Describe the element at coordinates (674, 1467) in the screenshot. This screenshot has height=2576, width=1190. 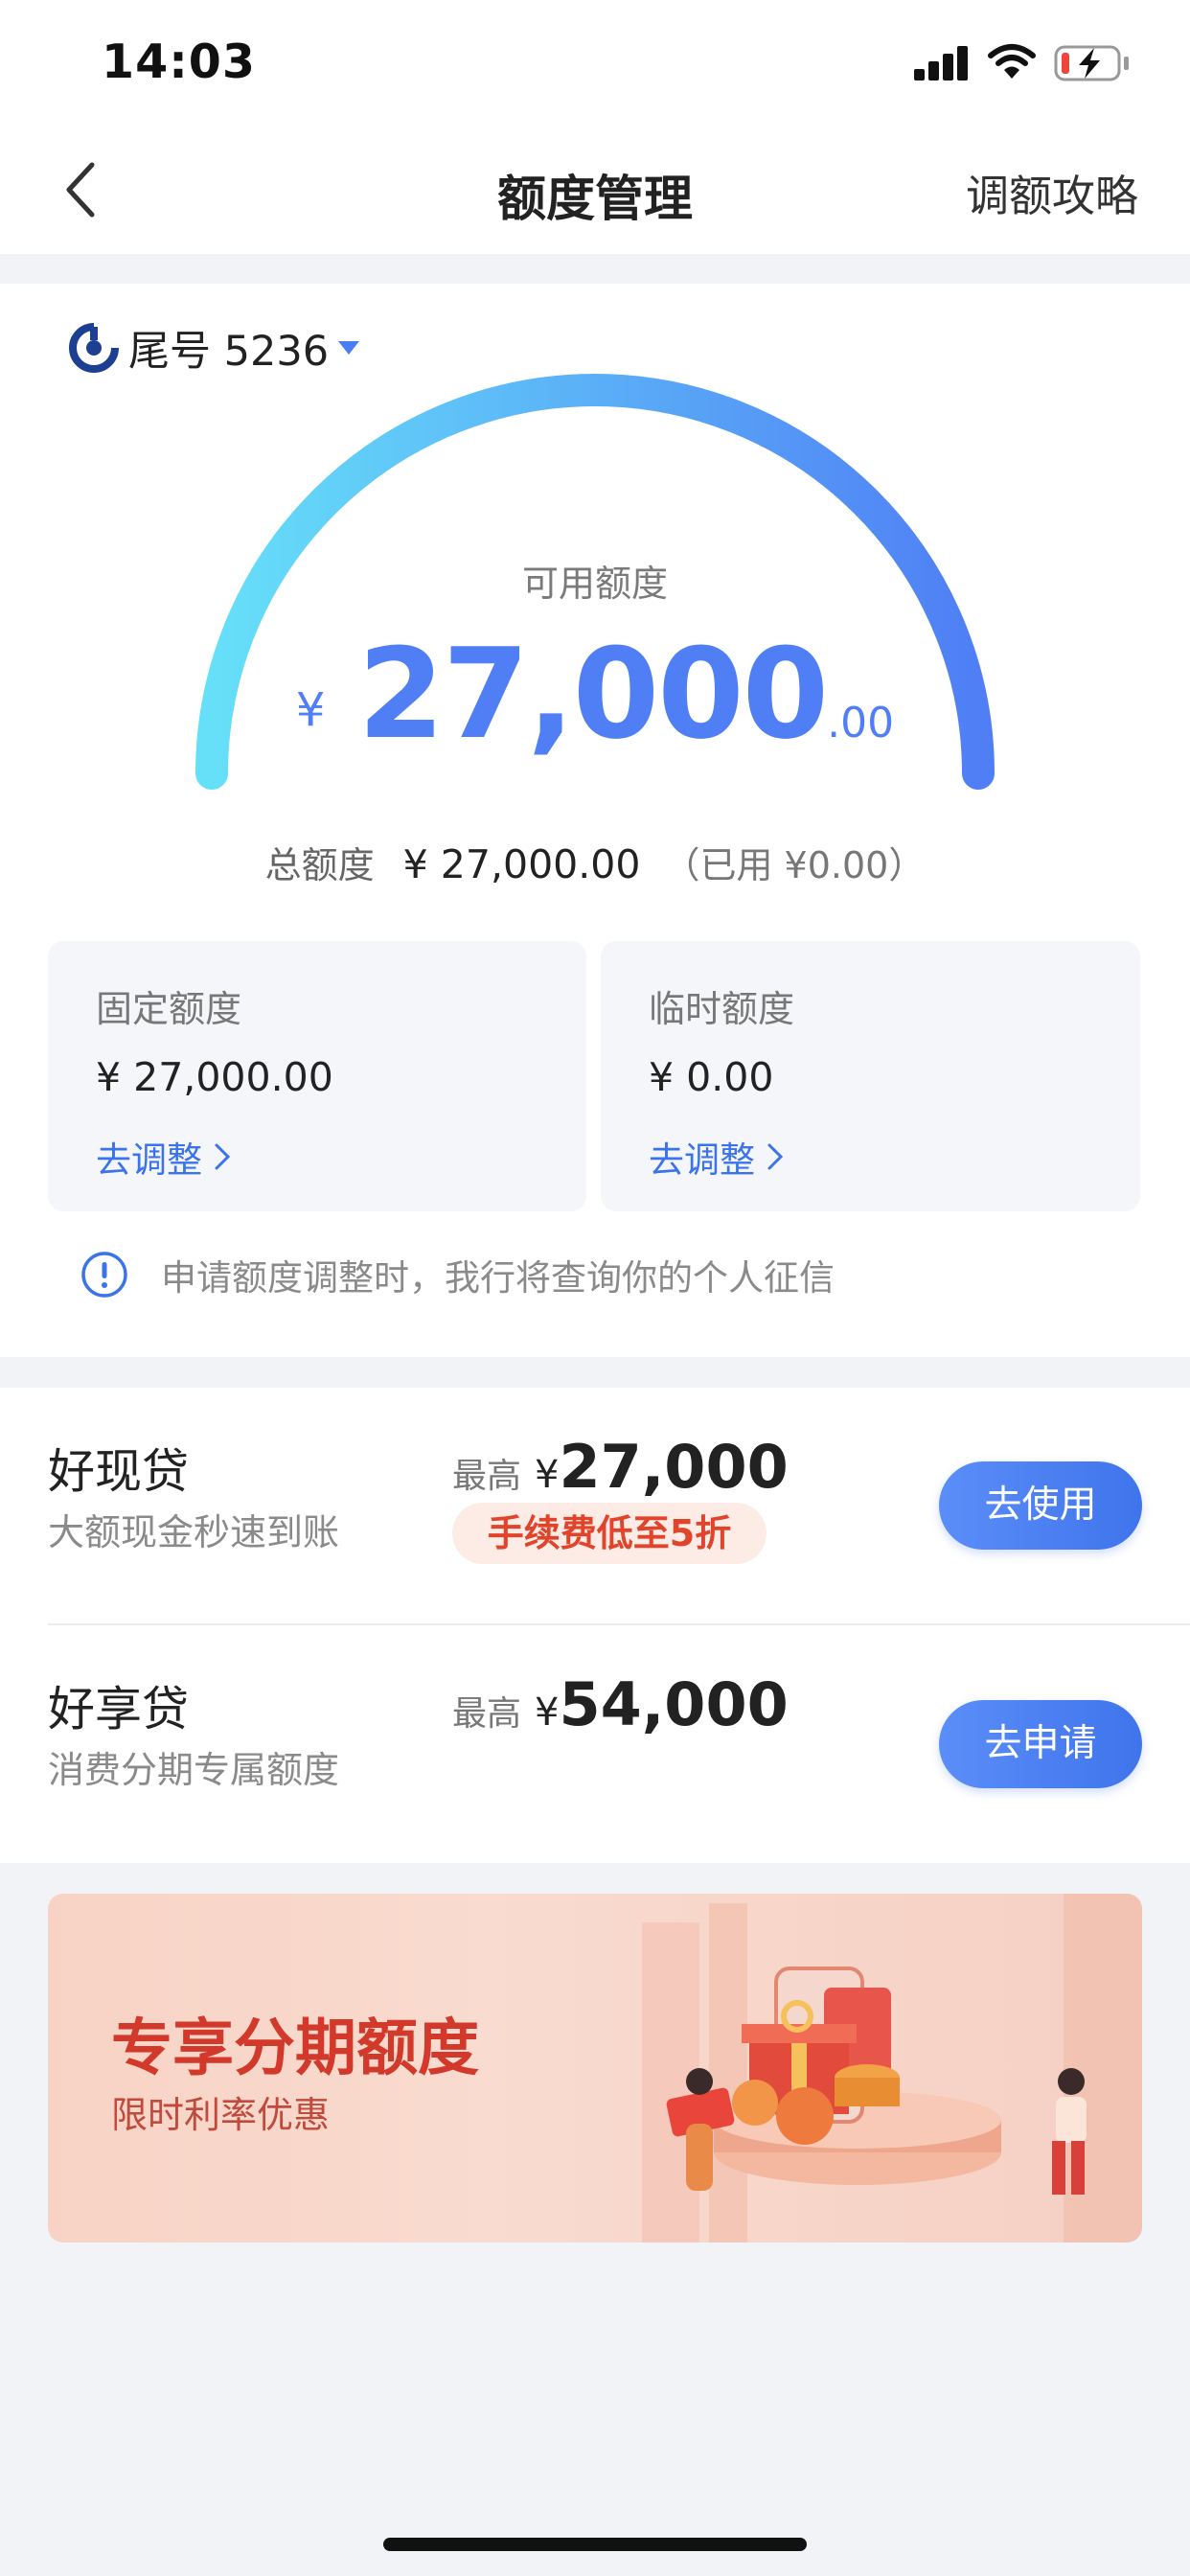
I see `max-amount: 27,000` at that location.